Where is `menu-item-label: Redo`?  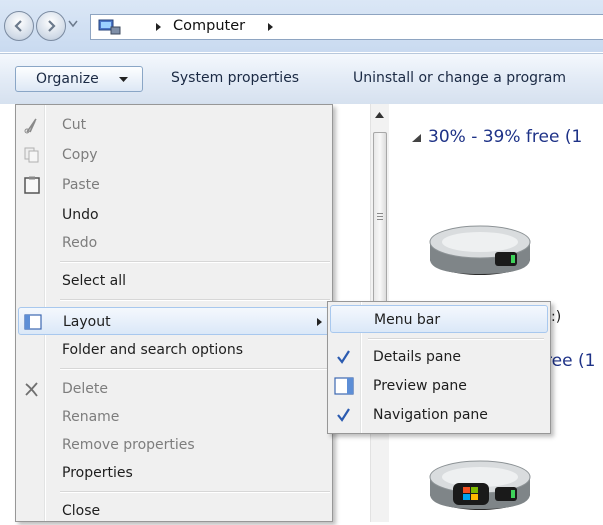
menu-item-label: Redo is located at coordinates (80, 243).